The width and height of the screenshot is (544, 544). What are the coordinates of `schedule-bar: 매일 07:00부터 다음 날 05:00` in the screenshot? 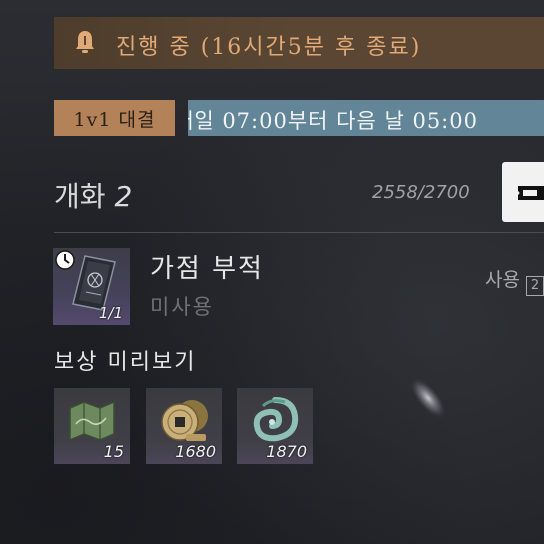 It's located at (366, 118).